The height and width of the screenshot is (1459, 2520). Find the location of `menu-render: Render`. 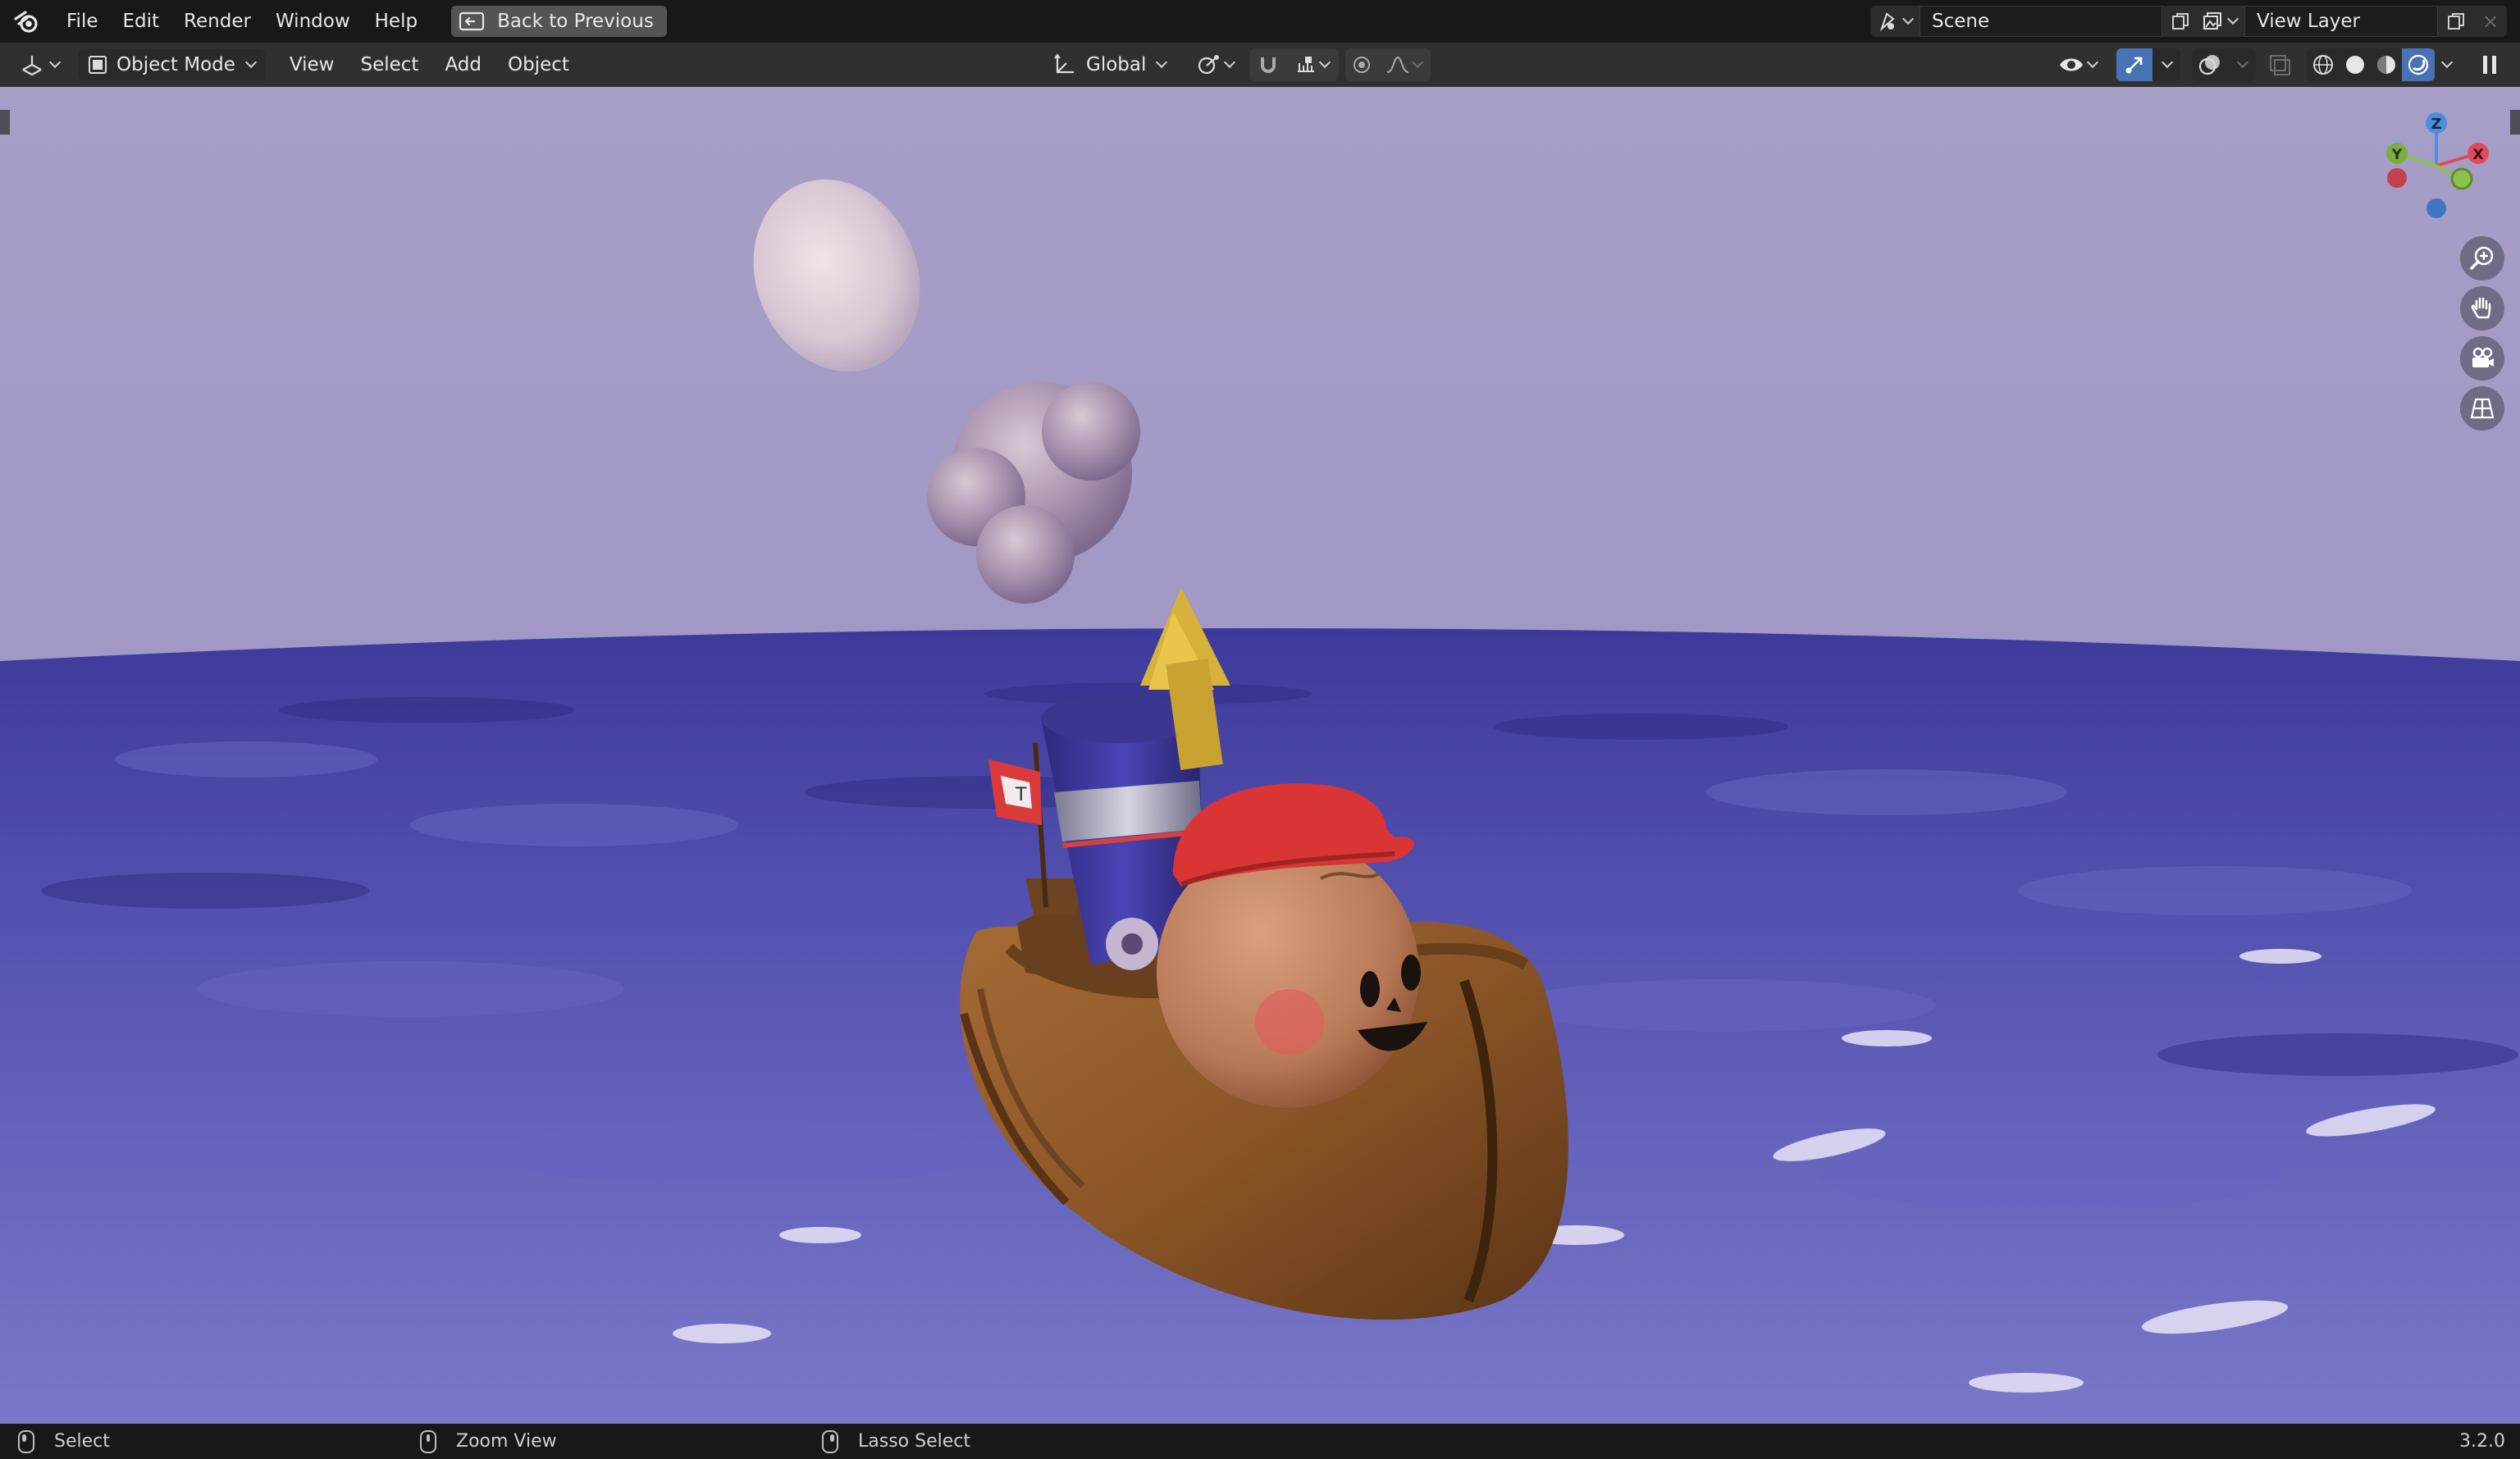

menu-render: Render is located at coordinates (217, 21).